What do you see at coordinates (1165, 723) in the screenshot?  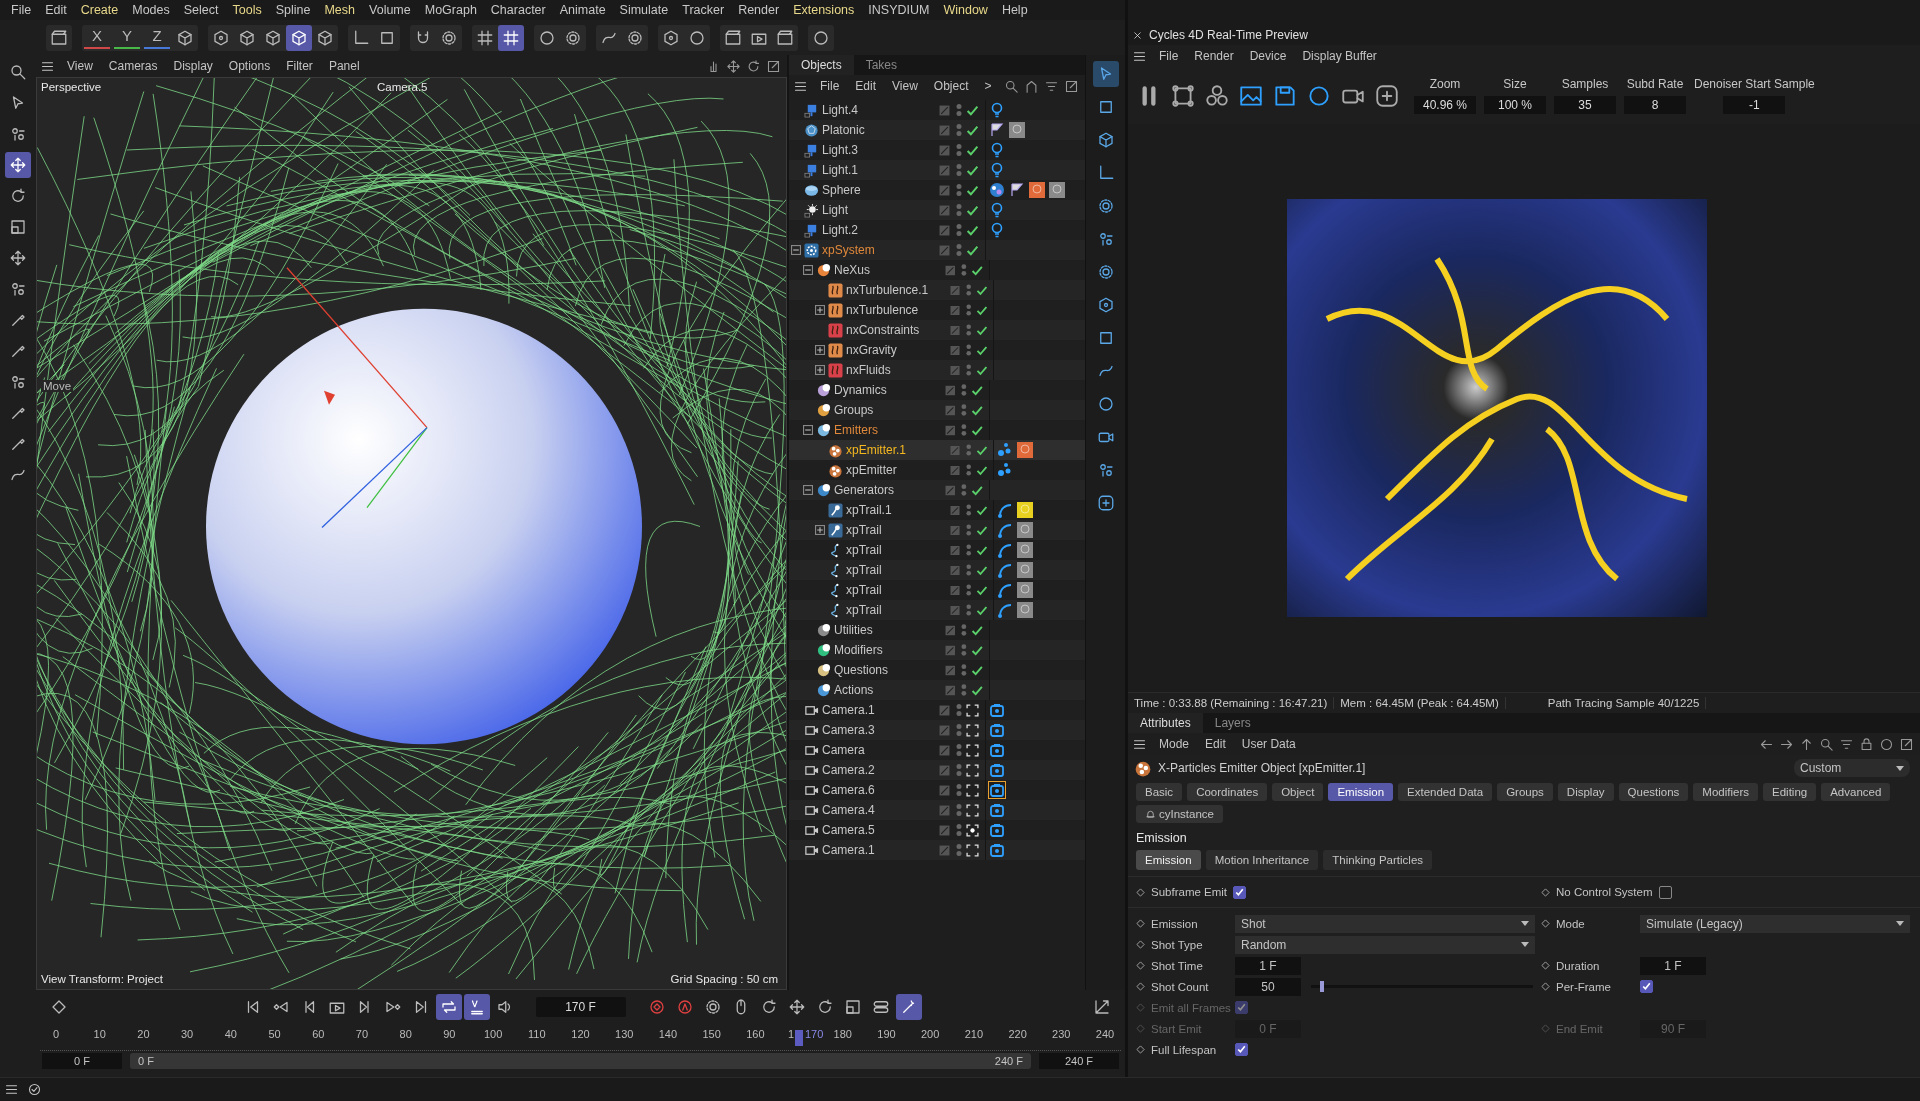 I see `panel-tab: Attributes` at bounding box center [1165, 723].